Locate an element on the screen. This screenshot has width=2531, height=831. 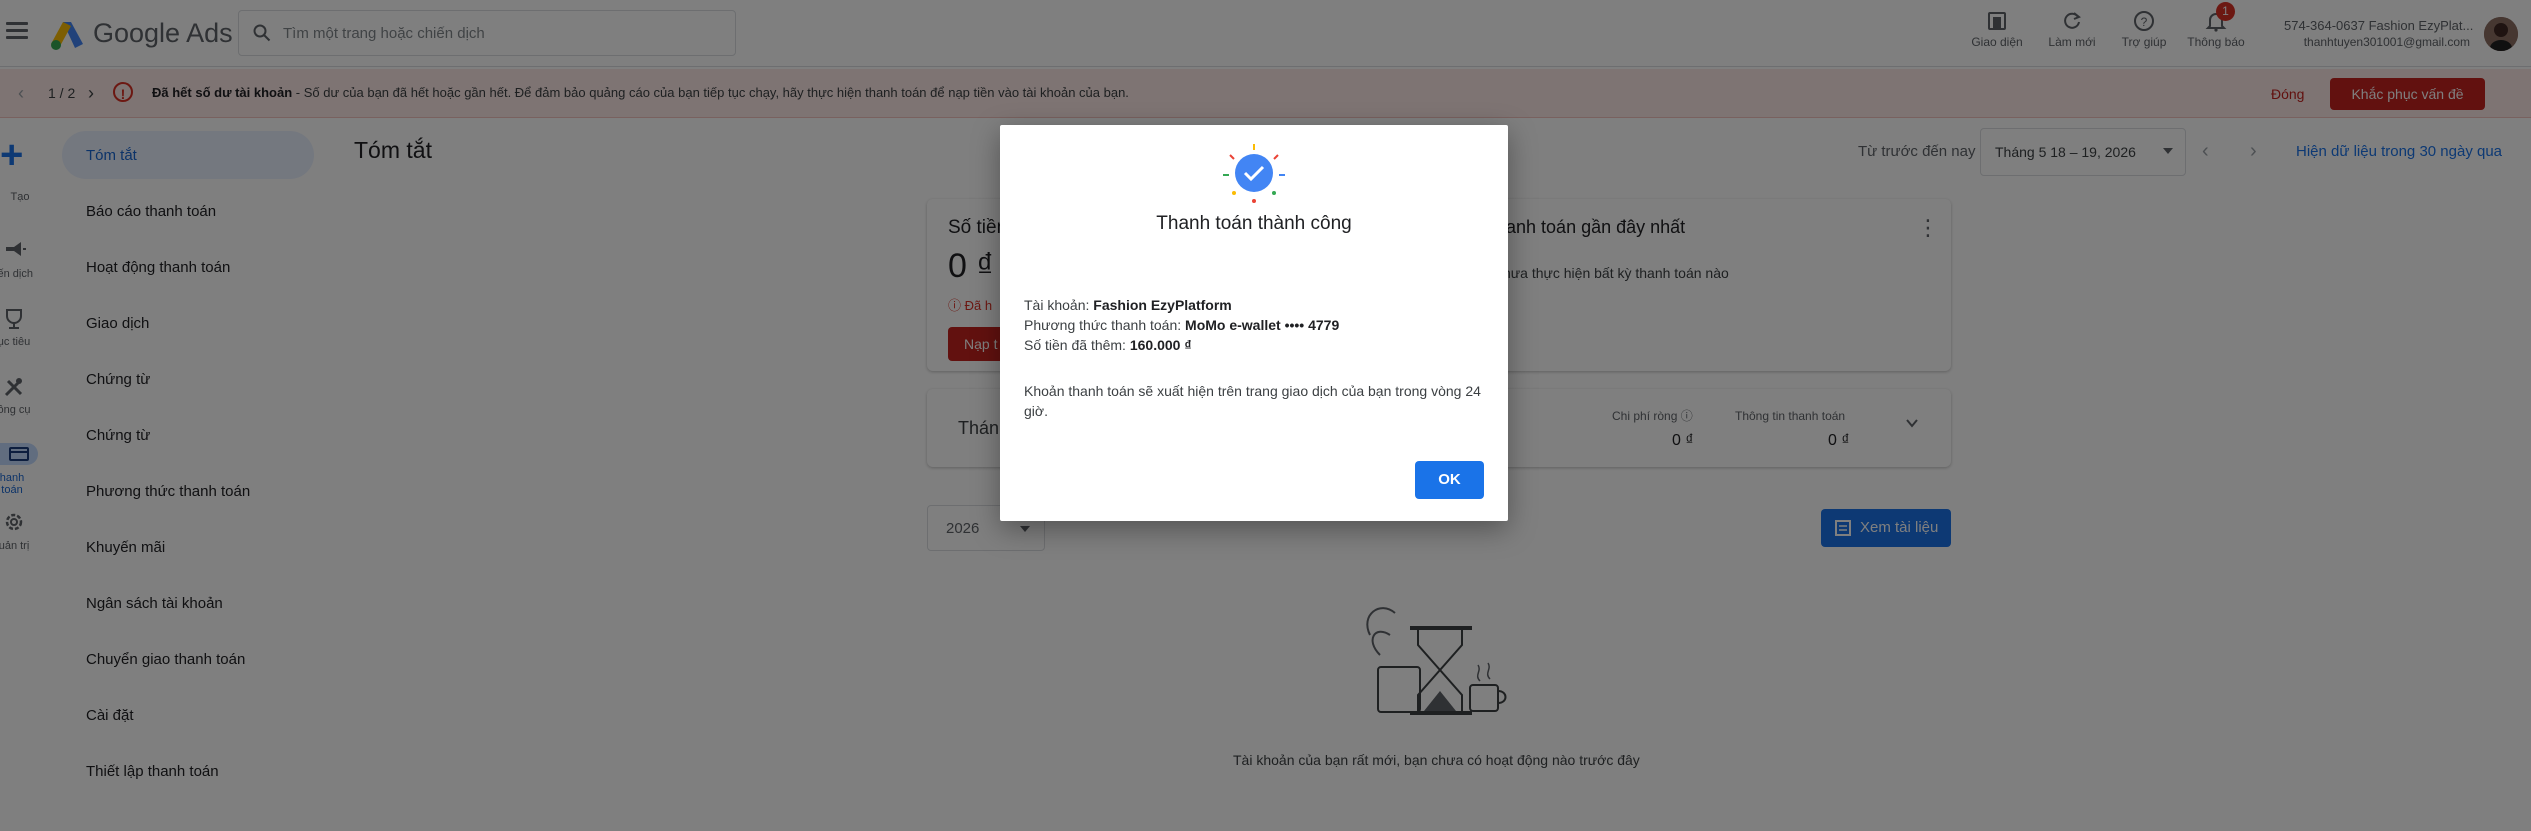
ok-button: OK is located at coordinates (1449, 480).